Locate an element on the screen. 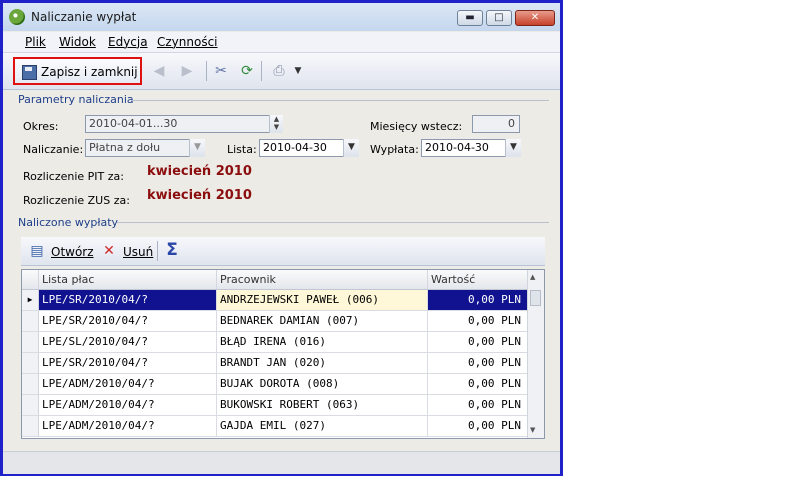  cell-pracownik: BRANDT JAN (020) is located at coordinates (322, 363).